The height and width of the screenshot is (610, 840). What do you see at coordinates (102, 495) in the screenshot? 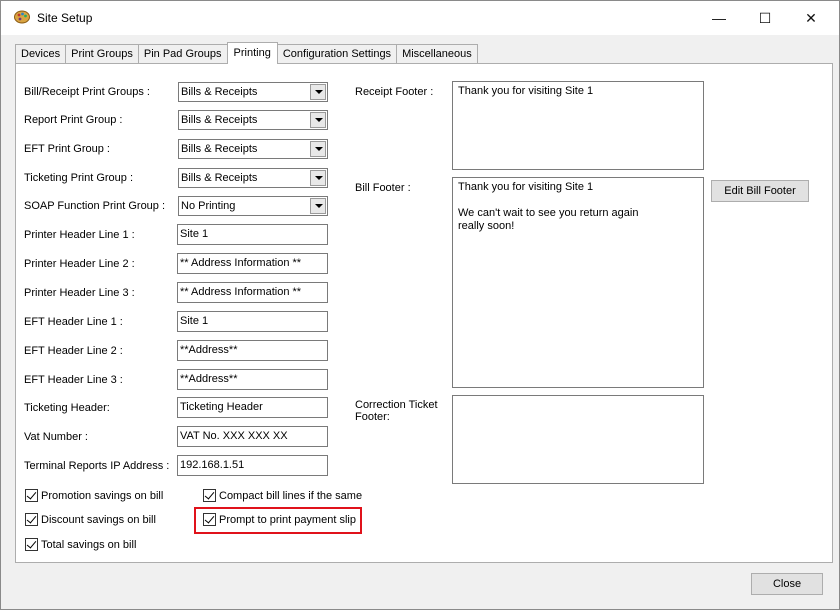
I see `checkbox-label: Promotion savings on bill` at bounding box center [102, 495].